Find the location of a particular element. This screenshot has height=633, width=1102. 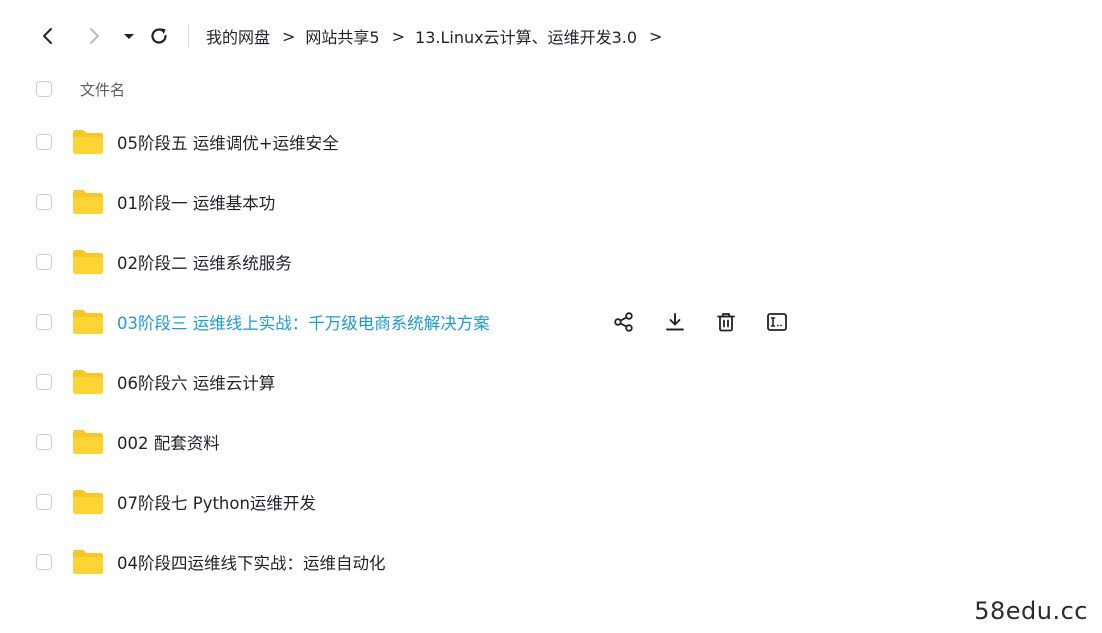

watermark: 58edu.cc is located at coordinates (1031, 611).